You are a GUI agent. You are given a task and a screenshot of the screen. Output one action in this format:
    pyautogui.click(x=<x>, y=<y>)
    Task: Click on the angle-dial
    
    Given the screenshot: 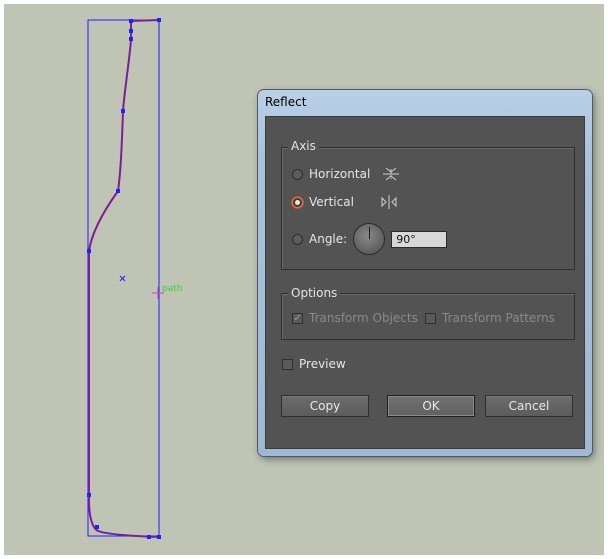 What is the action you would take?
    pyautogui.click(x=369, y=239)
    